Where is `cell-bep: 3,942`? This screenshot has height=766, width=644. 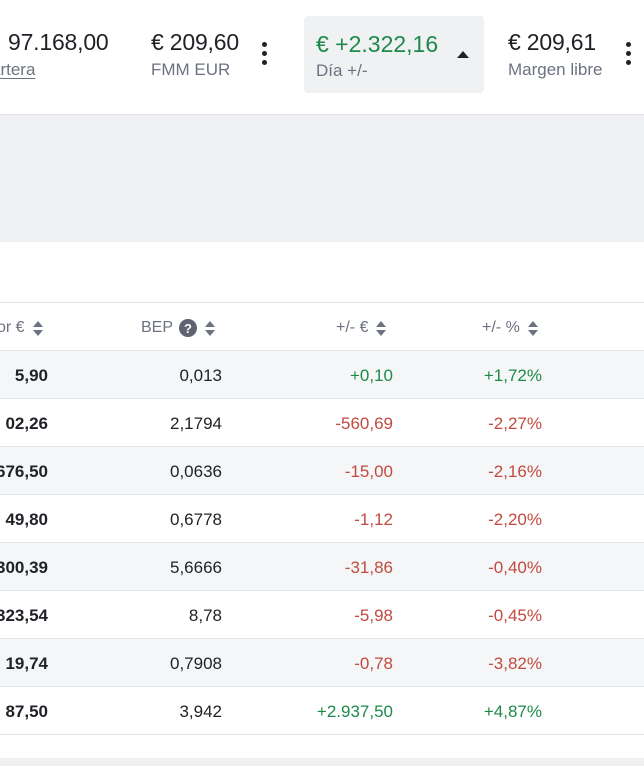 cell-bep: 3,942 is located at coordinates (200, 711).